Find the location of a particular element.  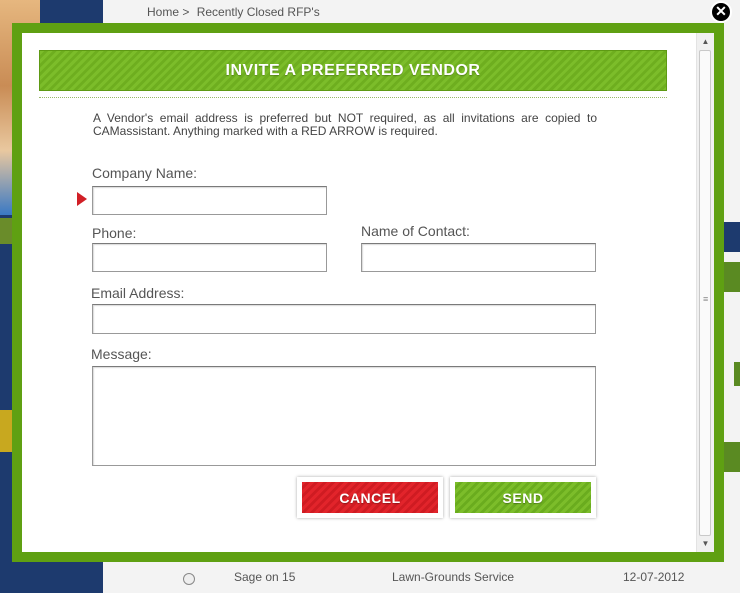

company-name-label: Company Name: is located at coordinates (145, 173).